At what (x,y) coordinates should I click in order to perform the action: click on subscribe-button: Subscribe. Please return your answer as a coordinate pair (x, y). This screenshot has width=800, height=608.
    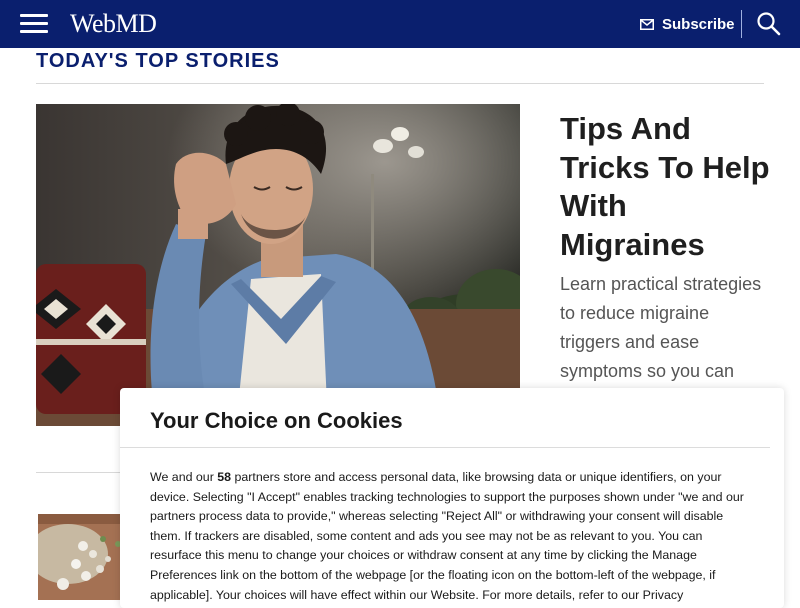
    Looking at the image, I should click on (687, 24).